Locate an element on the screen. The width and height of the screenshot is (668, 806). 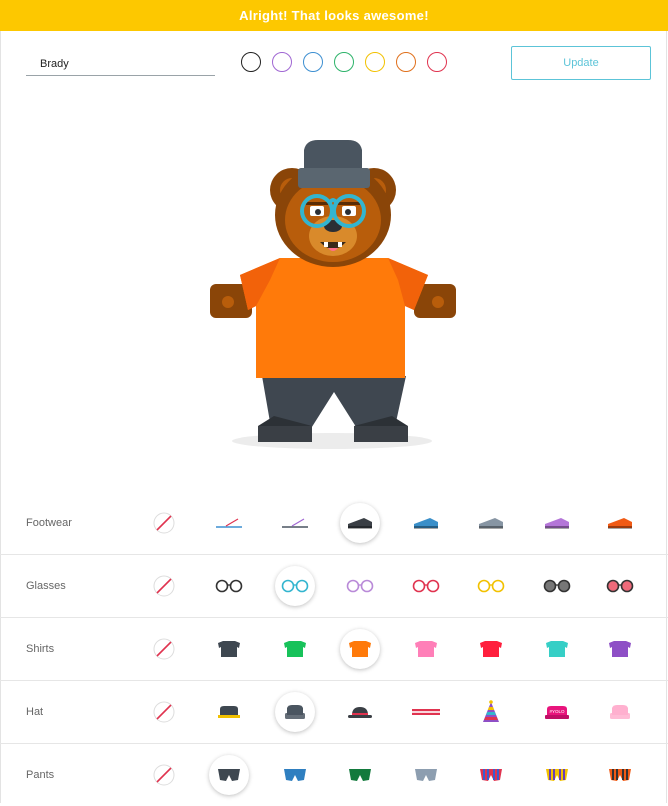
color-swatch-black is located at coordinates (251, 62).